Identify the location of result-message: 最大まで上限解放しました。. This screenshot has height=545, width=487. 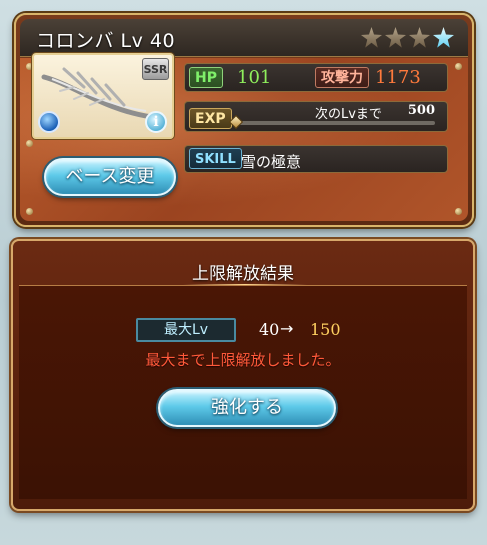
(243, 360).